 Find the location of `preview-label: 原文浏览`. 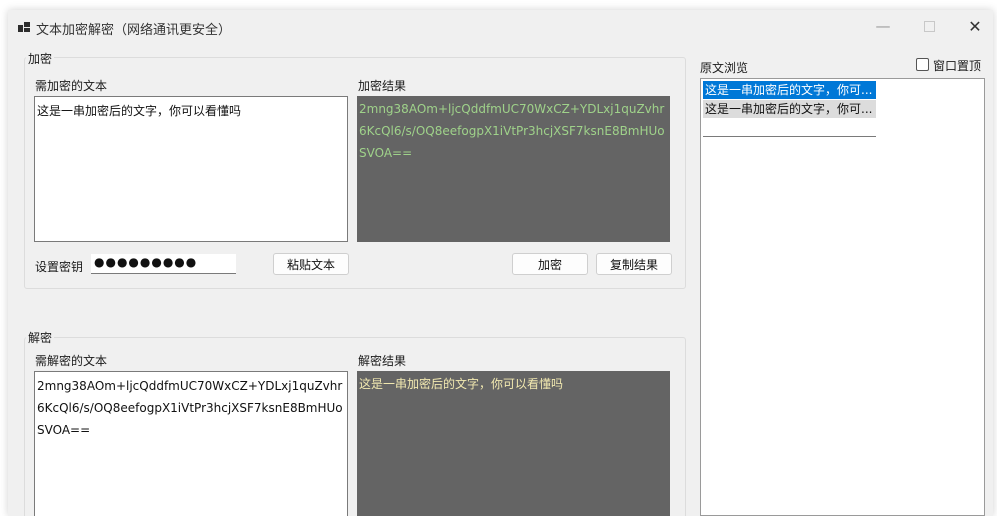

preview-label: 原文浏览 is located at coordinates (724, 68).